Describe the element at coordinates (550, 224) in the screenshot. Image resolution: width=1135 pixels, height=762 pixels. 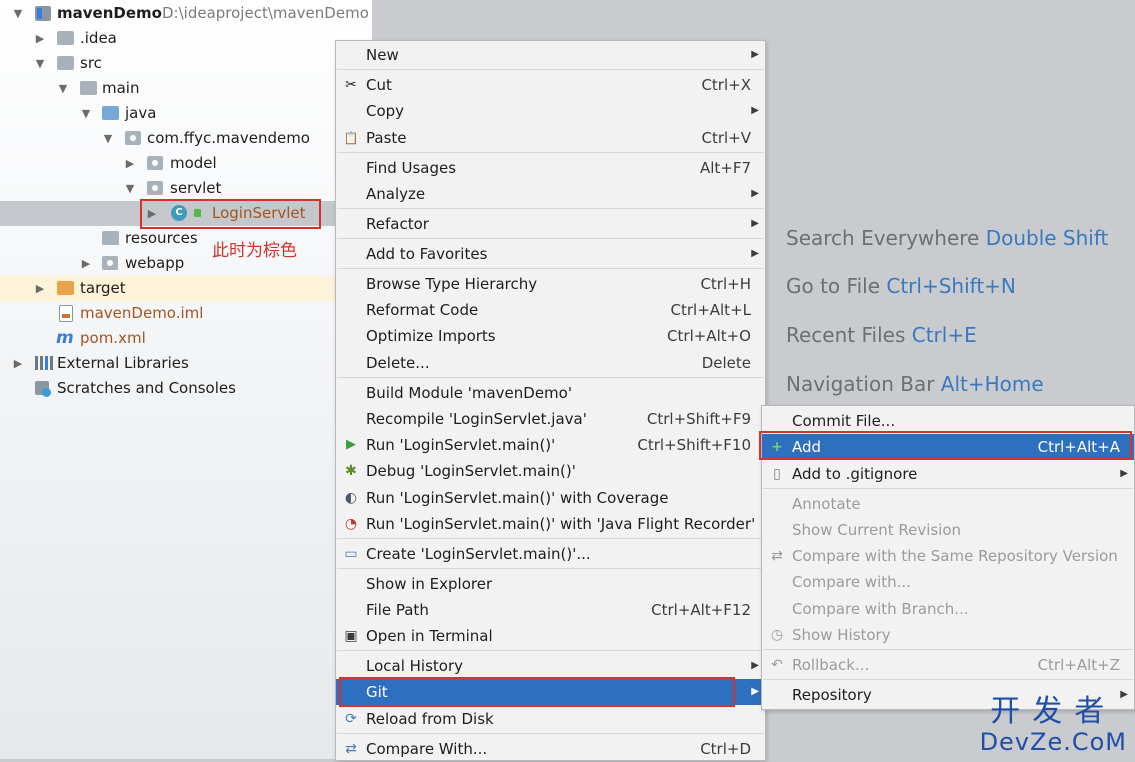
I see `menu-item-refactor: Refactor ▶` at that location.